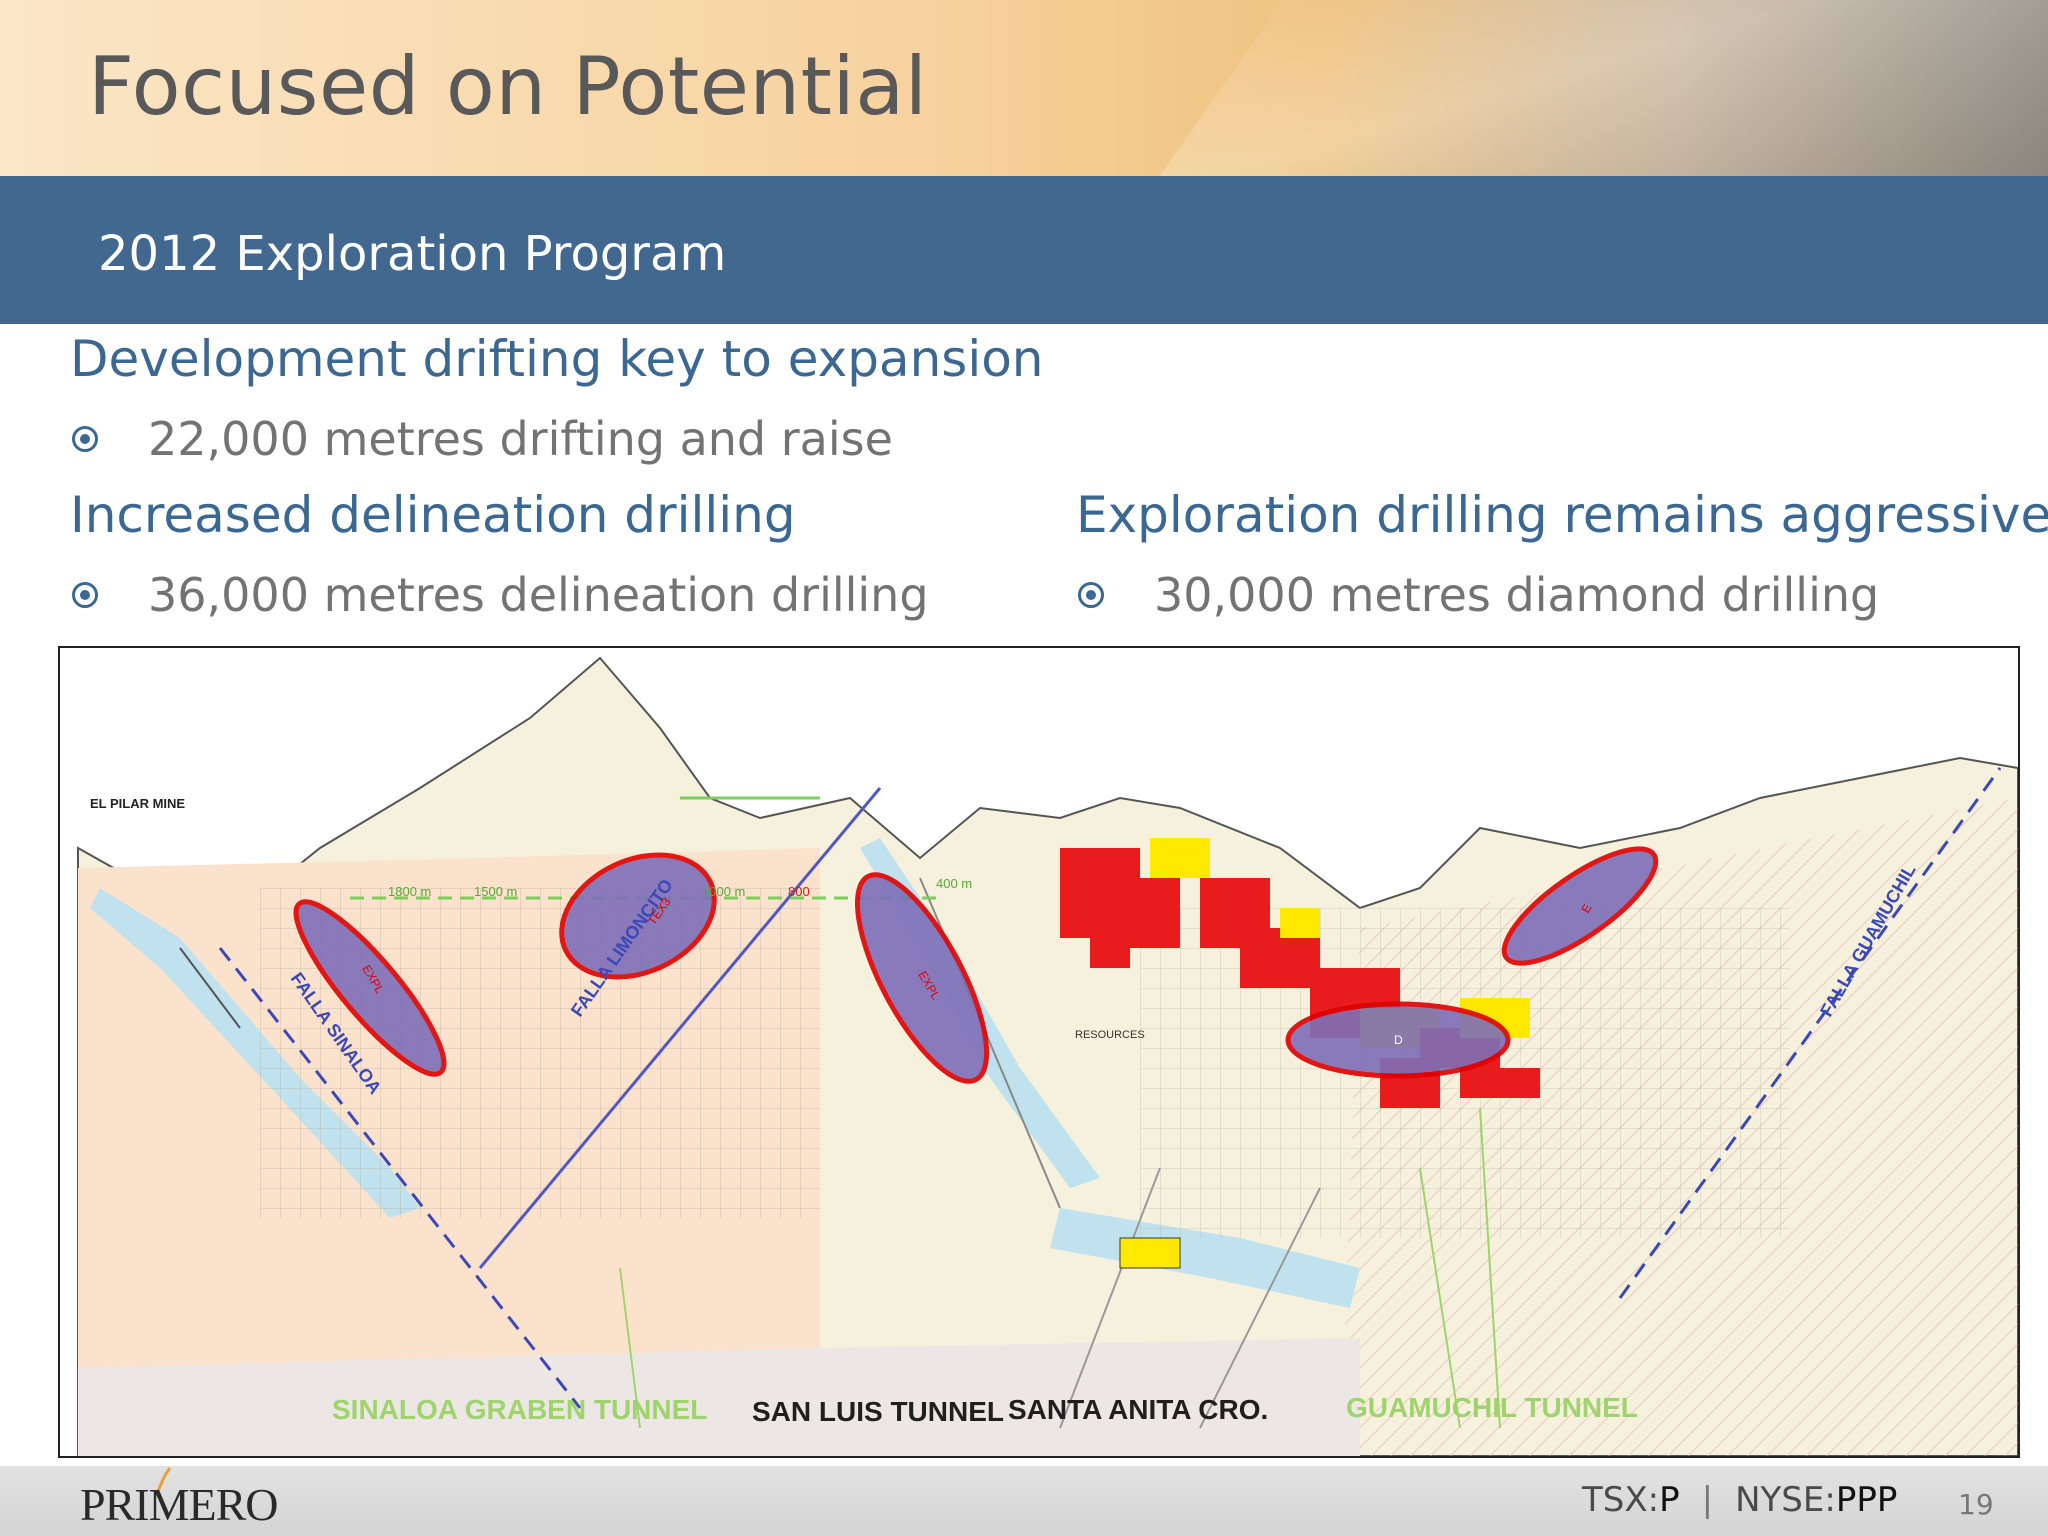 Image resolution: width=2048 pixels, height=1536 pixels. I want to click on page-title: Focused on Potential, so click(508, 86).